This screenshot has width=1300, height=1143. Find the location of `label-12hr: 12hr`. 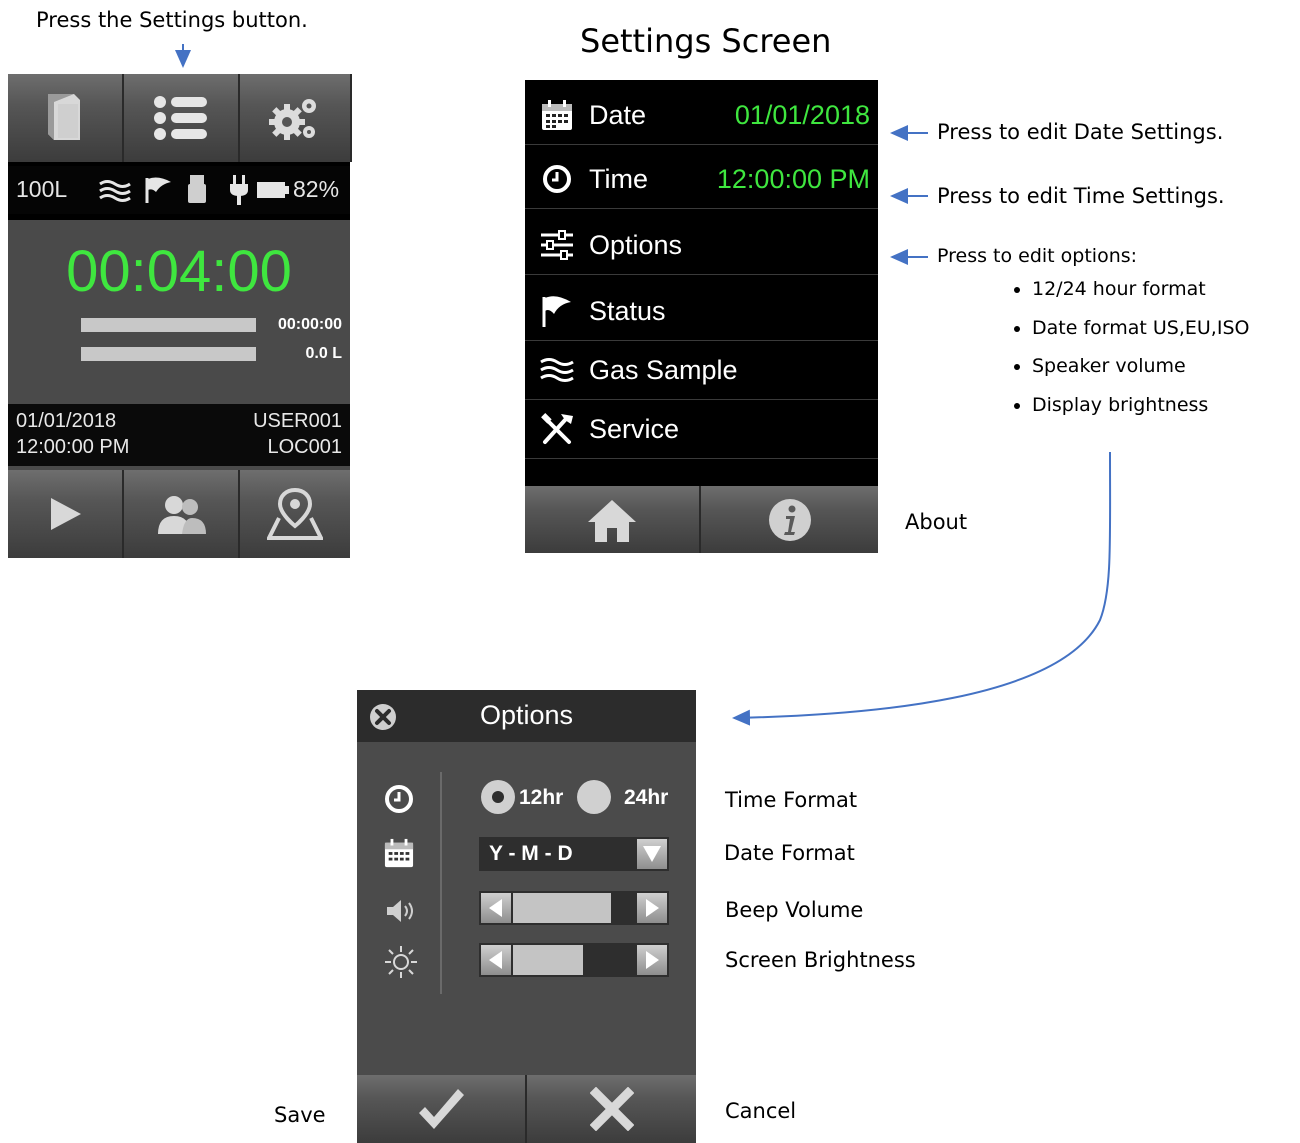

label-12hr: 12hr is located at coordinates (541, 797).